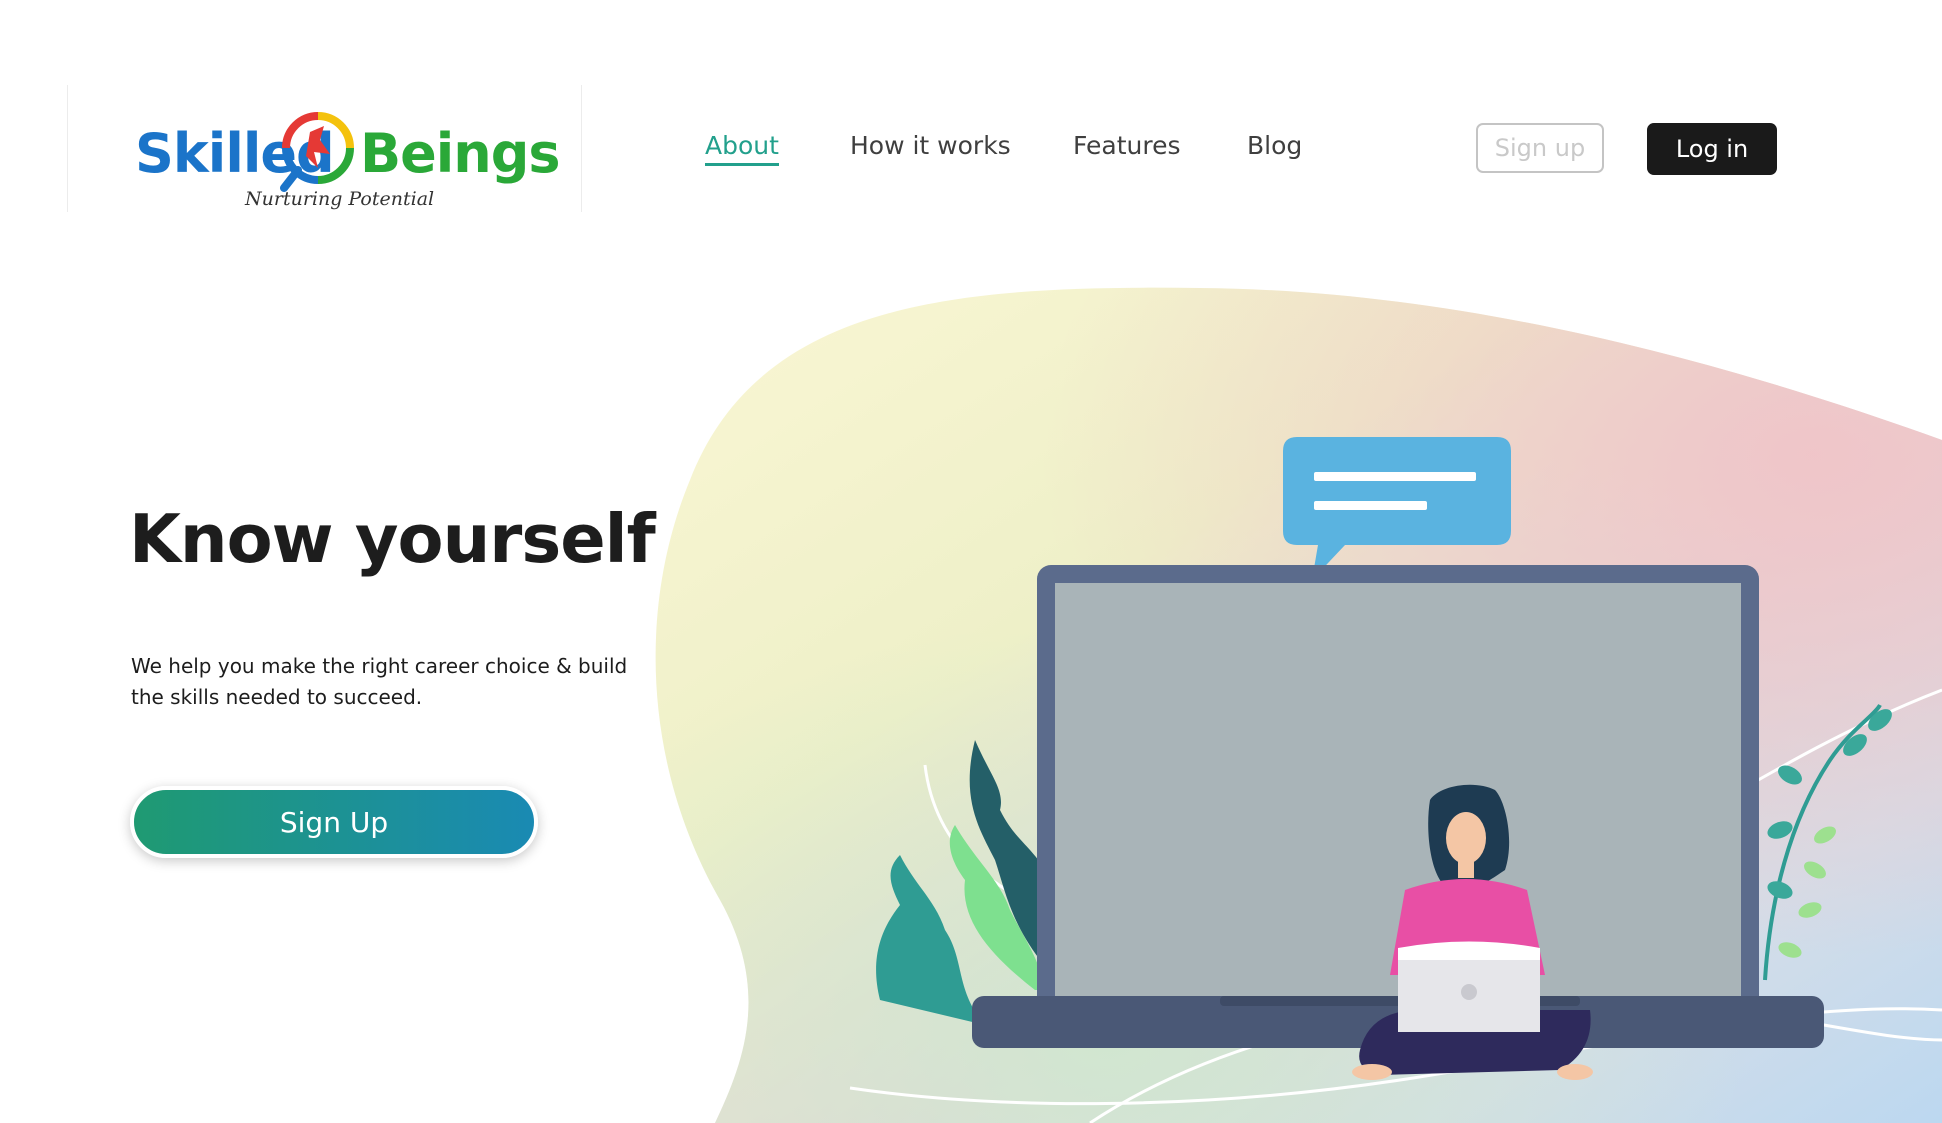 This screenshot has width=1942, height=1123. I want to click on hero-signup-button: Sign Up, so click(334, 822).